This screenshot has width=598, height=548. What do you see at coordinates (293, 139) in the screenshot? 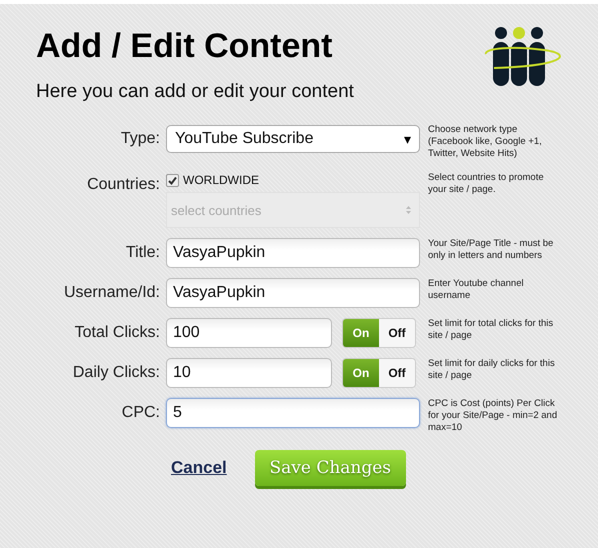
I see `type-dropdown: YouTube Subscribe ▾` at bounding box center [293, 139].